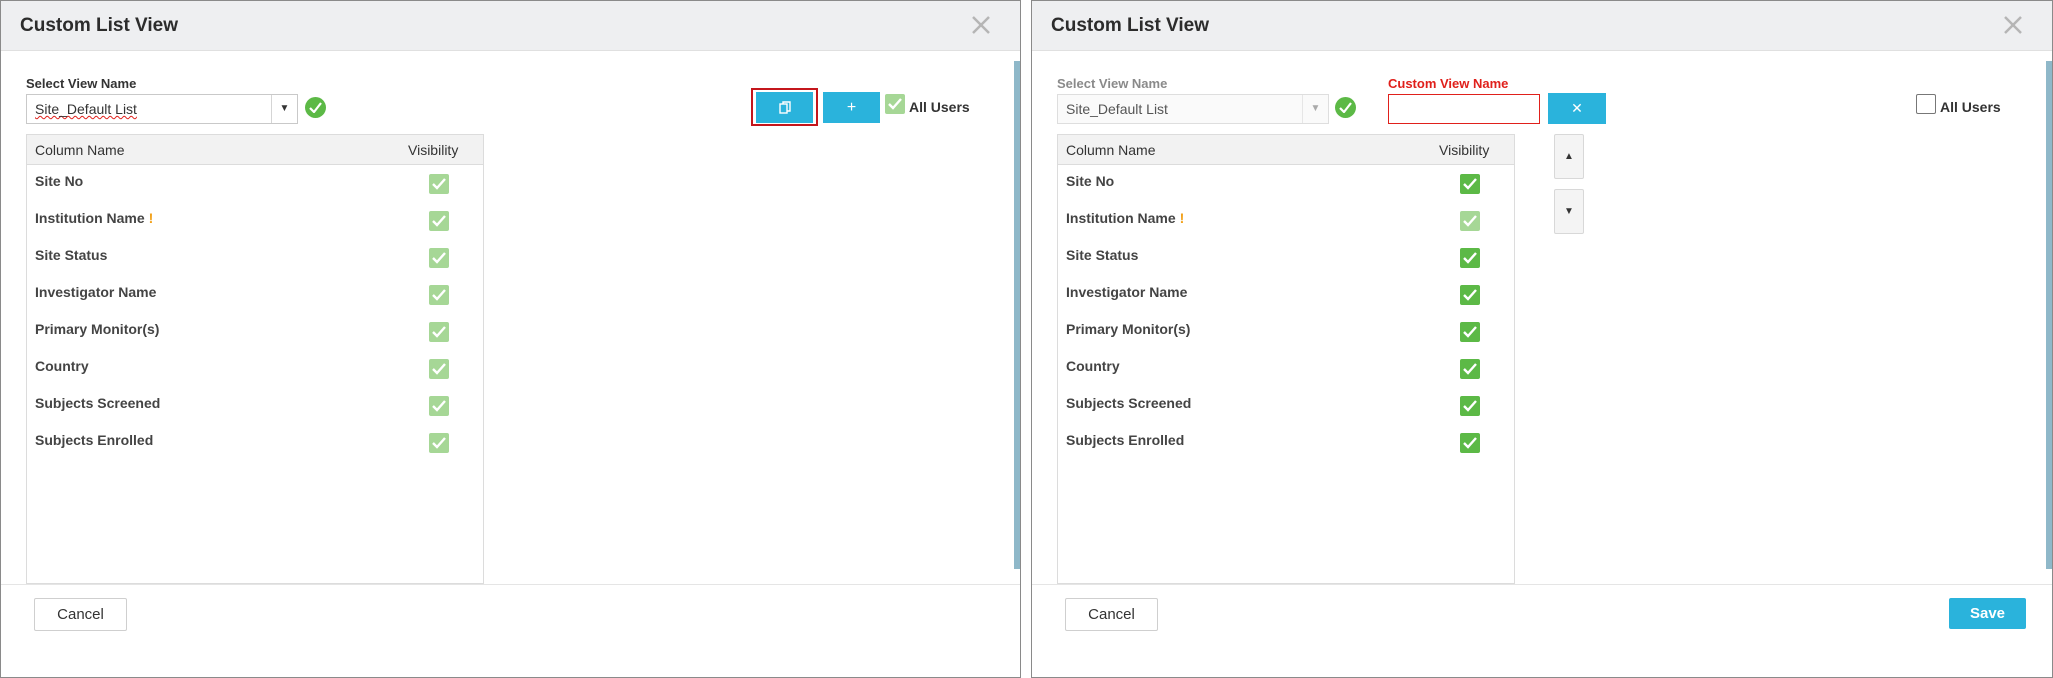 The height and width of the screenshot is (678, 2053). Describe the element at coordinates (1987, 613) in the screenshot. I see `save-button: Save` at that location.